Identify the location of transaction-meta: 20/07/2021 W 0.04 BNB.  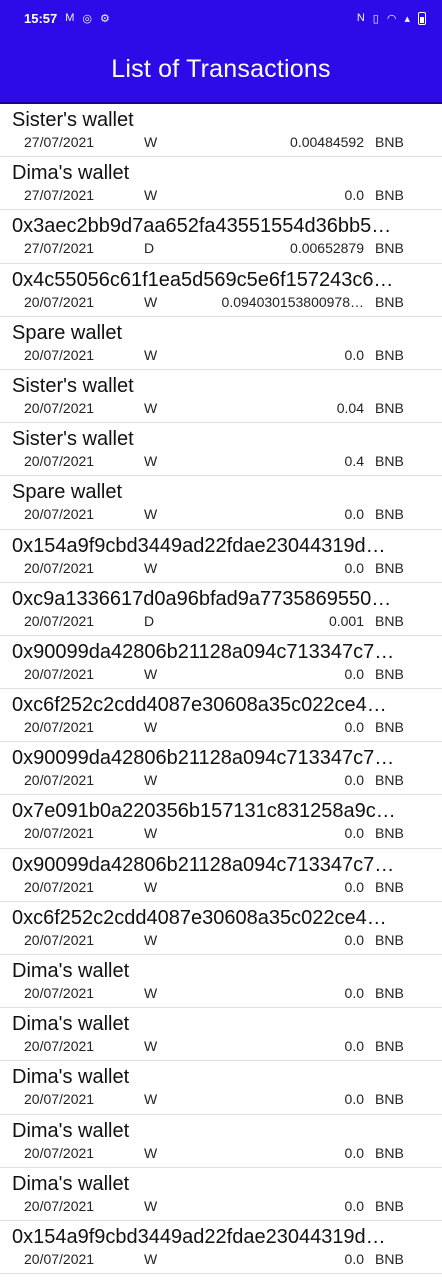
(223, 408).